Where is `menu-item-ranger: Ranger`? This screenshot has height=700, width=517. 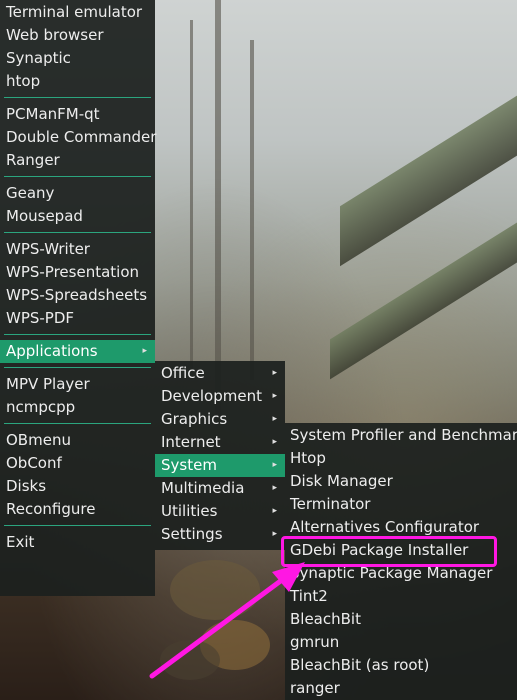
menu-item-ranger: Ranger is located at coordinates (77, 160).